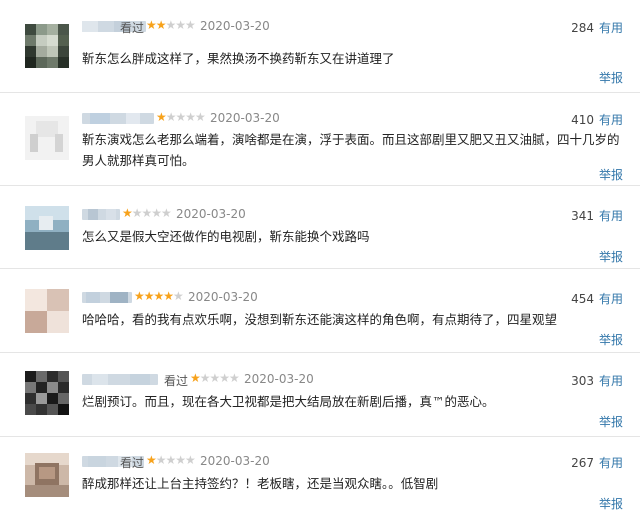 This screenshot has height=515, width=640. Describe the element at coordinates (238, 58) in the screenshot. I see `review-content: 靳东怎么胖成这样了，果然换汤不换药靳东又在讲道理了` at that location.